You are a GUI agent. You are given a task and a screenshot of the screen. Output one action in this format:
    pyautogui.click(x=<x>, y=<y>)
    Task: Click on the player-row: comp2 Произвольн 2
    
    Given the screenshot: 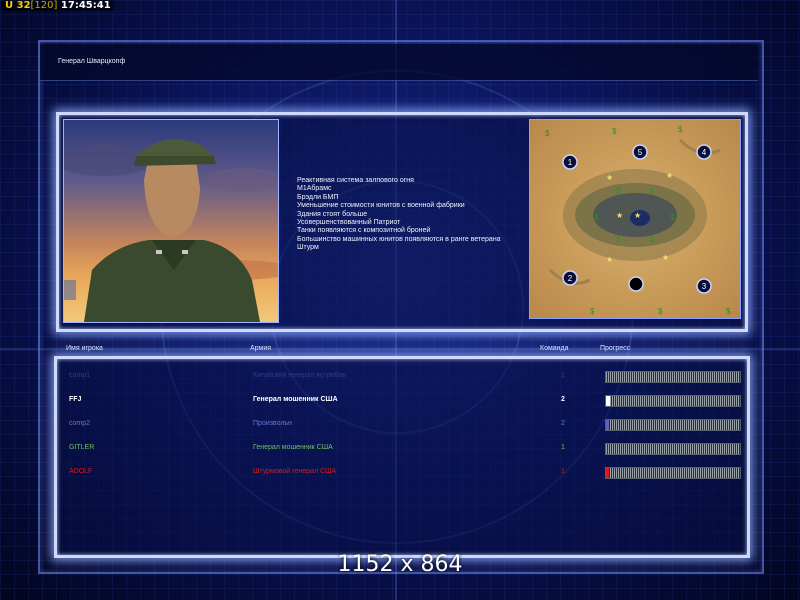 What is the action you would take?
    pyautogui.click(x=402, y=424)
    